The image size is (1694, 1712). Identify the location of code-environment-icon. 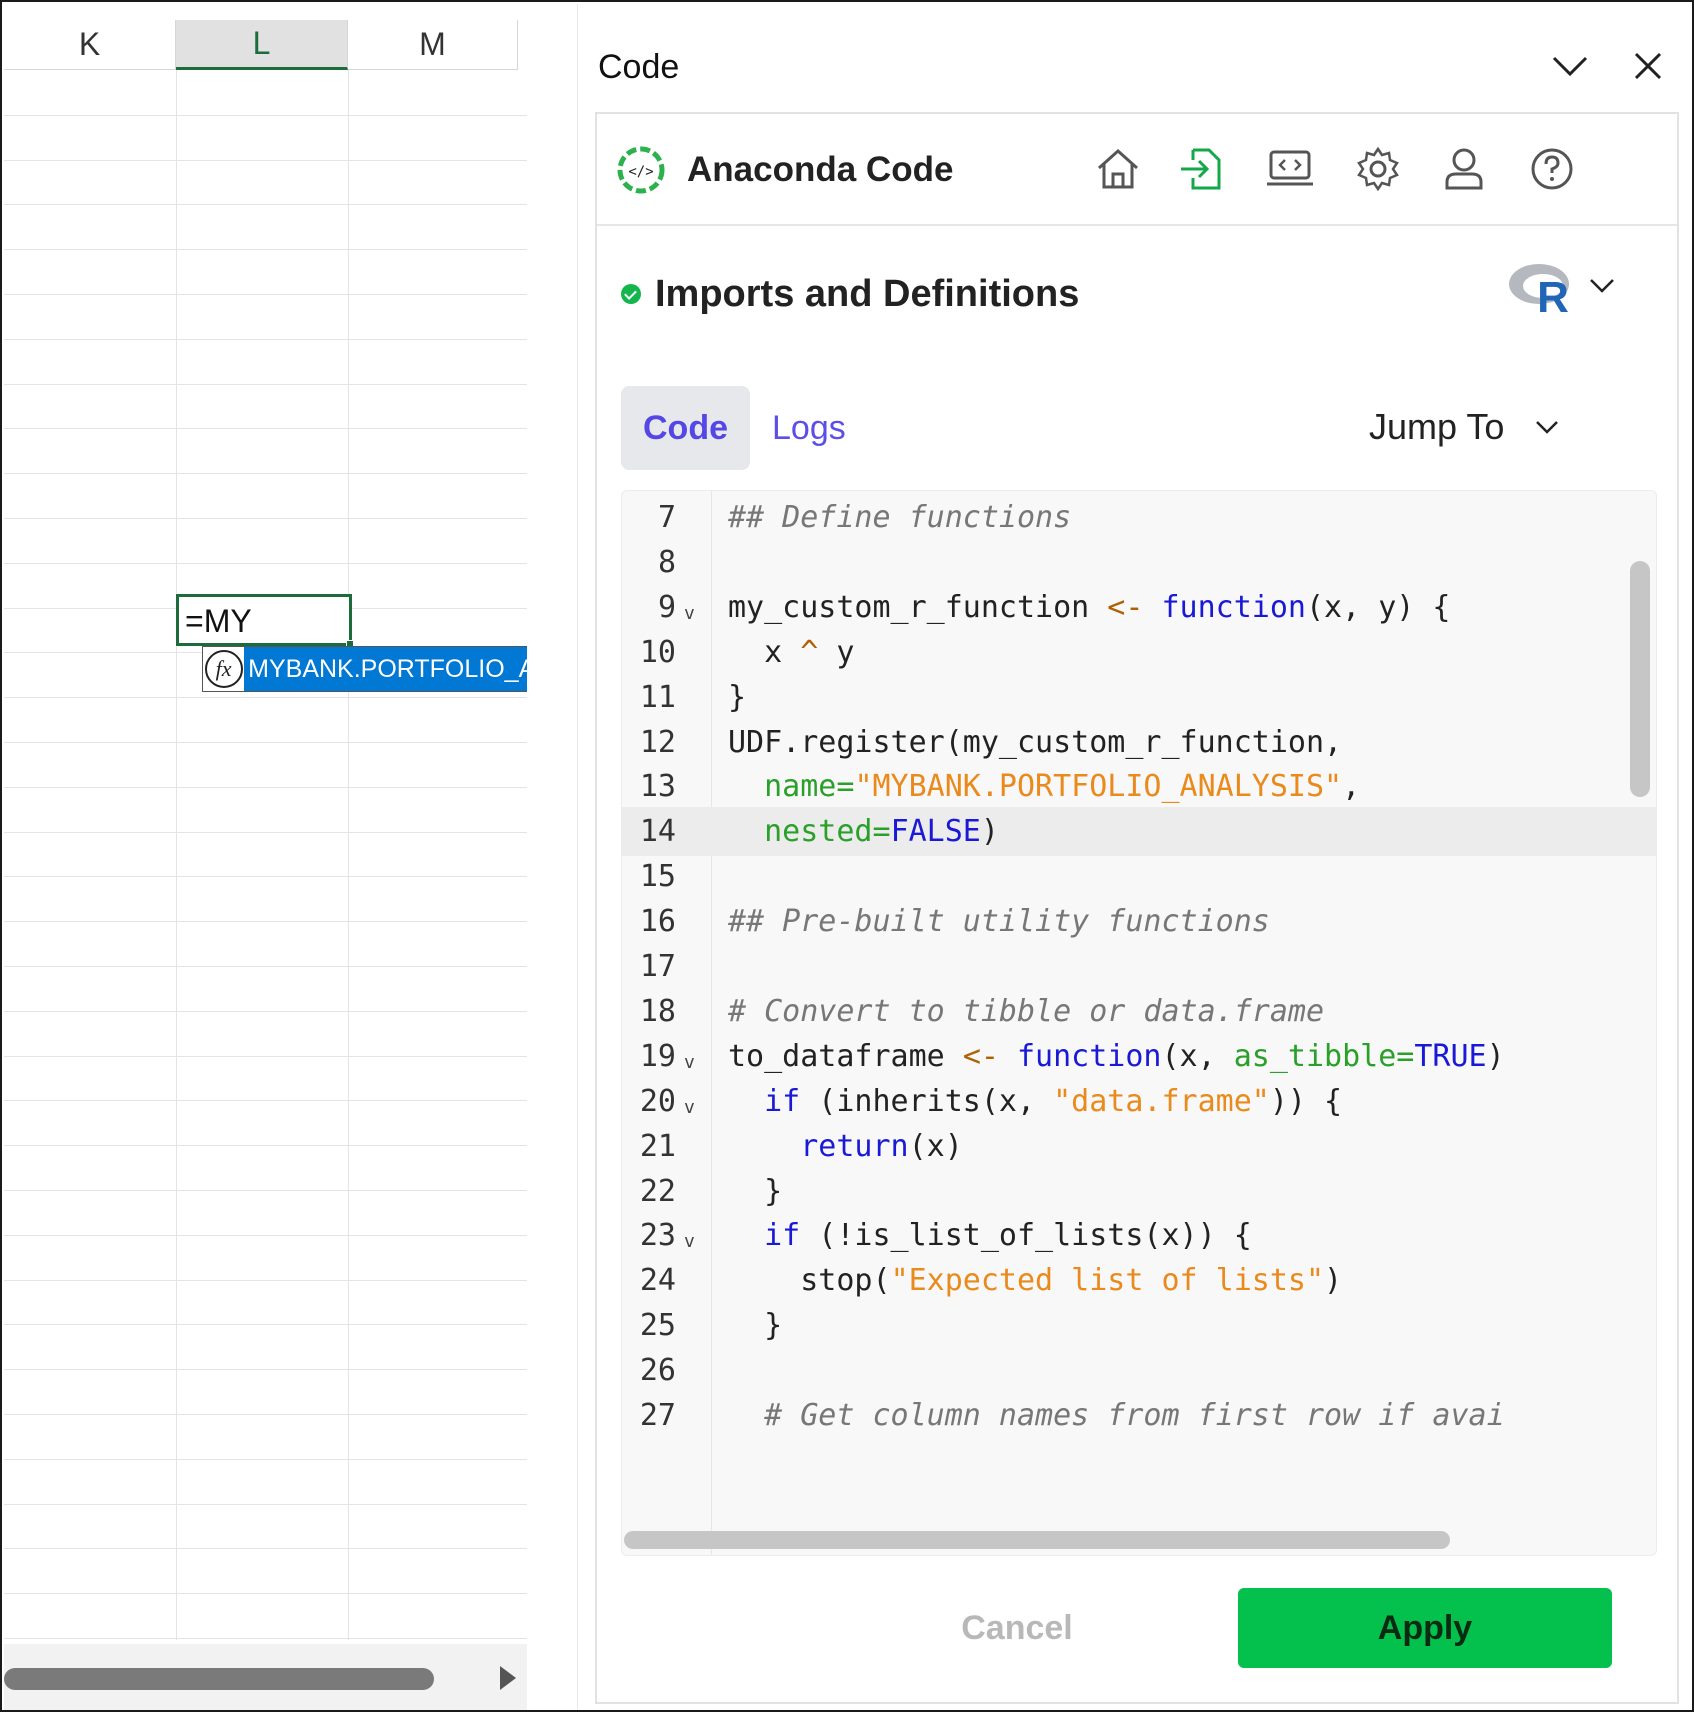
(1290, 169).